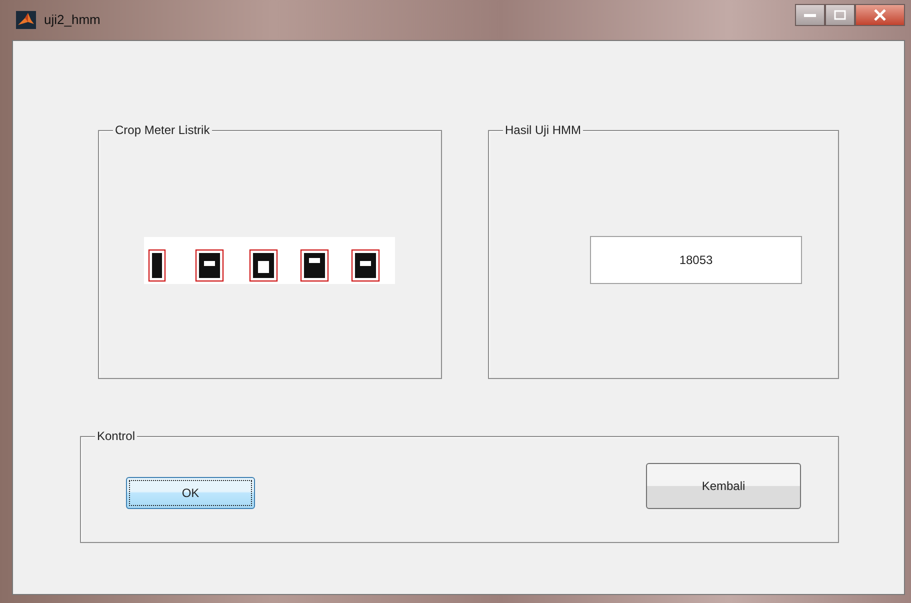  Describe the element at coordinates (190, 493) in the screenshot. I see `ok-button: OK` at that location.